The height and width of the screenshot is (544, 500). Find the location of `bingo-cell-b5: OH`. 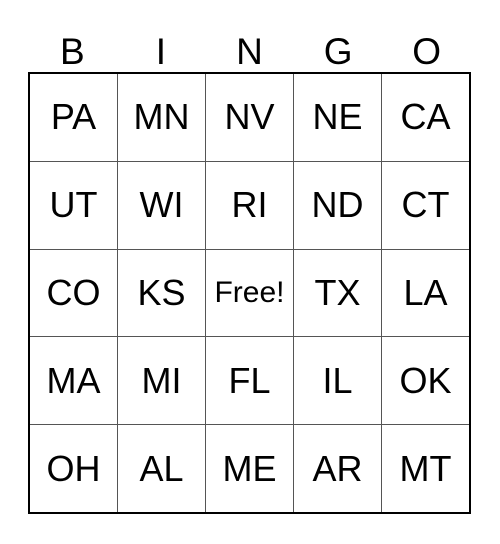

bingo-cell-b5: OH is located at coordinates (73, 468).